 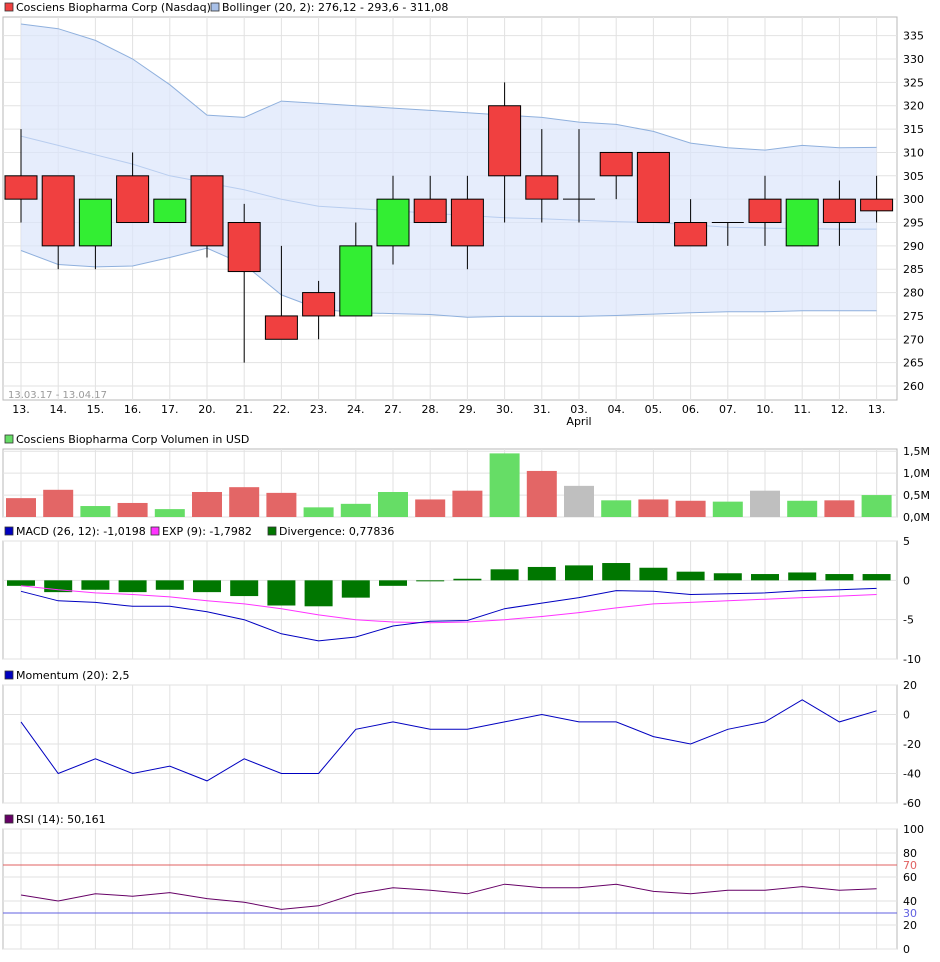 What do you see at coordinates (913, 363) in the screenshot?
I see `price-y-tick-label: 265` at bounding box center [913, 363].